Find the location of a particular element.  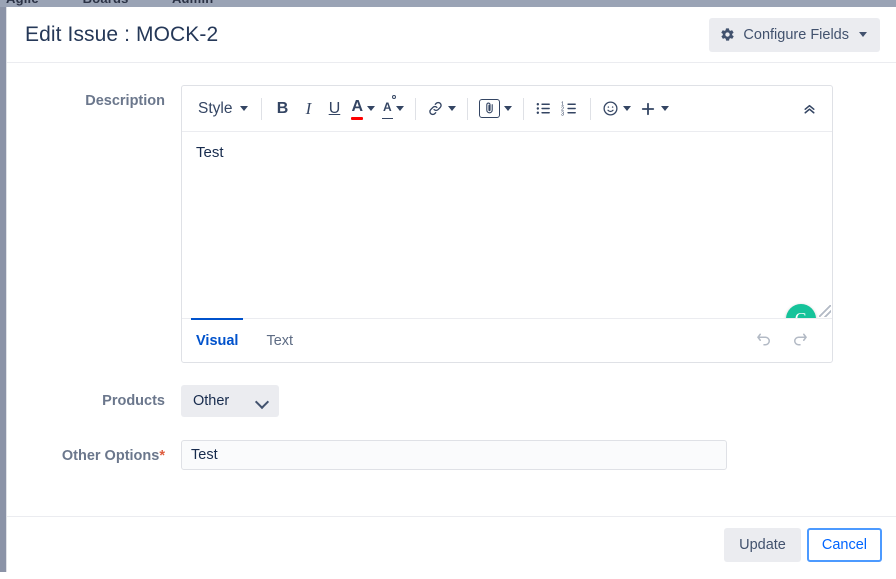

configure-fields-label: Configure Fields is located at coordinates (796, 34).